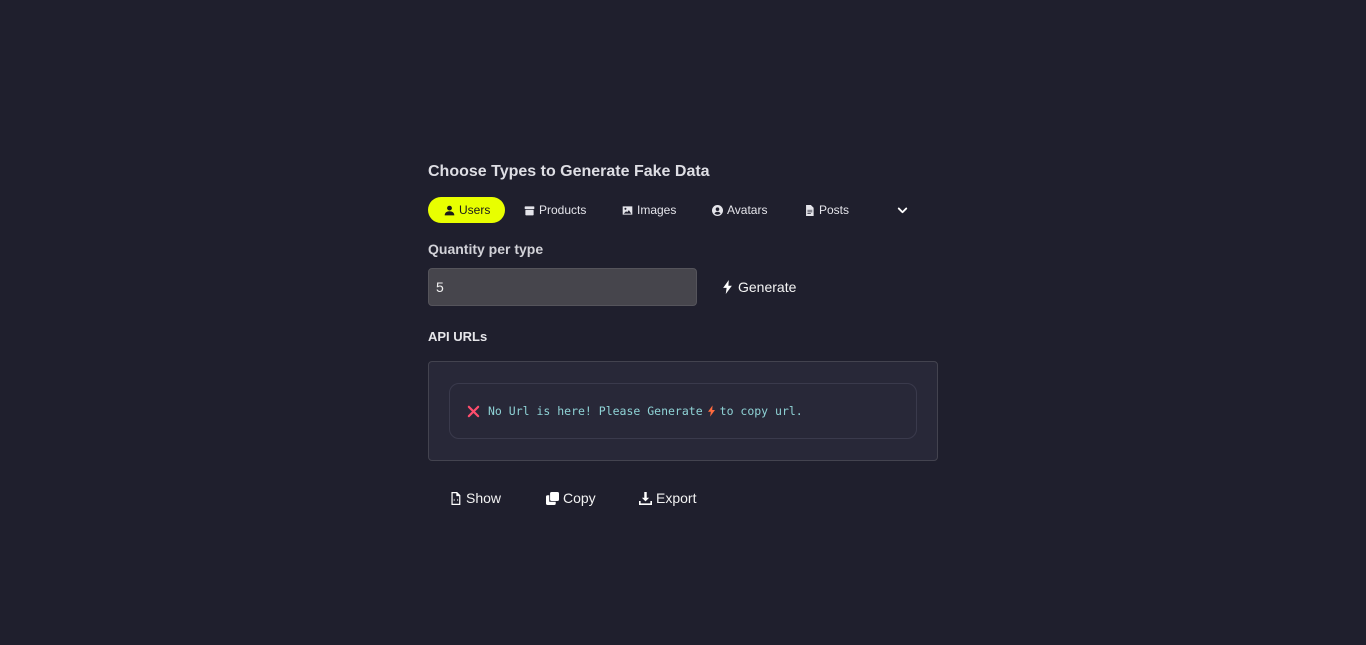  Describe the element at coordinates (563, 210) in the screenshot. I see `type-products-label: Products` at that location.